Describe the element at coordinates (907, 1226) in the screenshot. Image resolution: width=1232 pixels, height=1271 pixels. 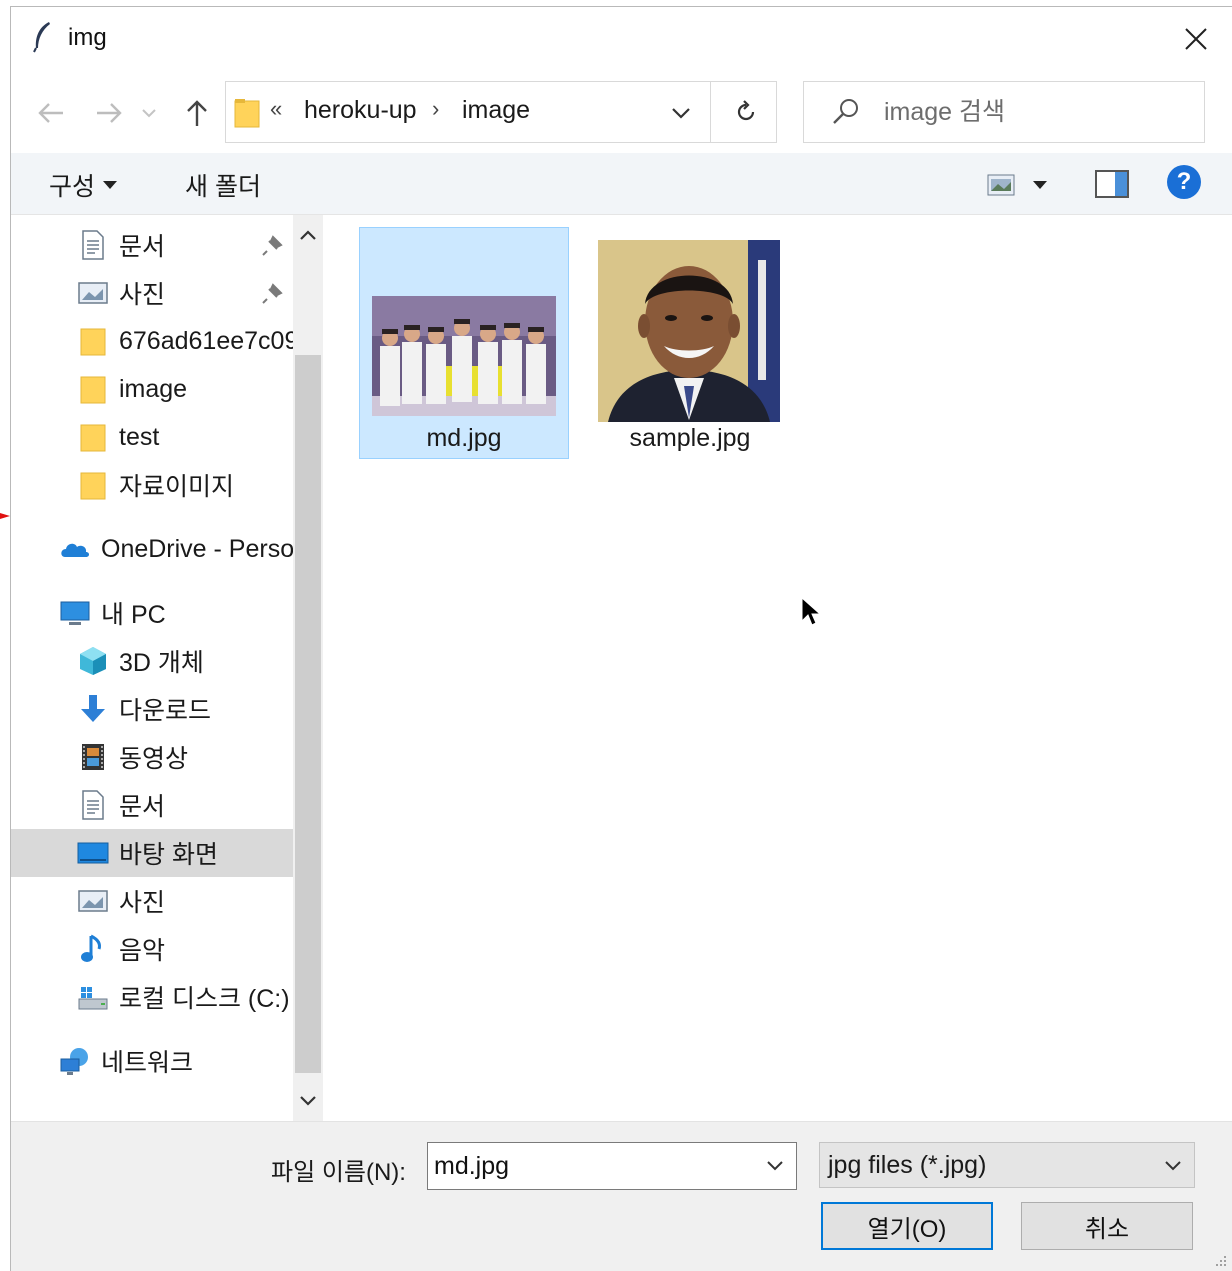
I see `open-button: 열기(O)` at that location.